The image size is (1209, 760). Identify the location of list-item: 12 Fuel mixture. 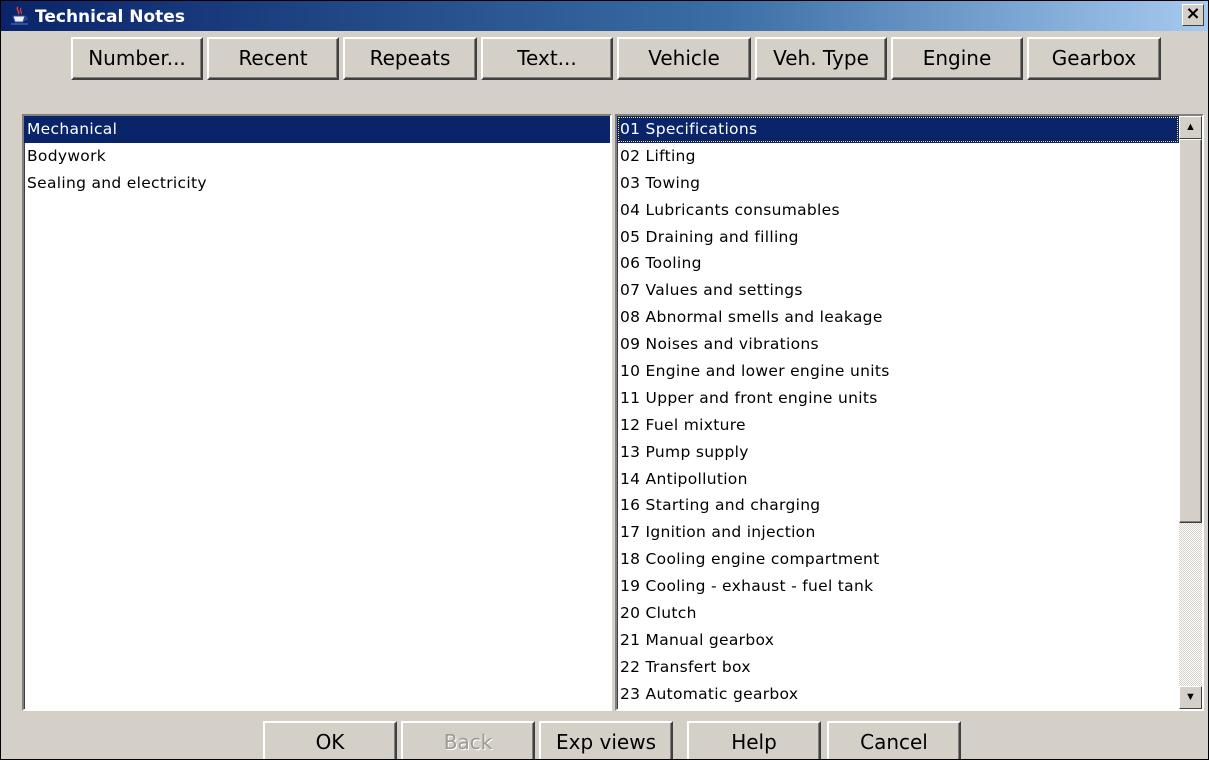
(898, 425).